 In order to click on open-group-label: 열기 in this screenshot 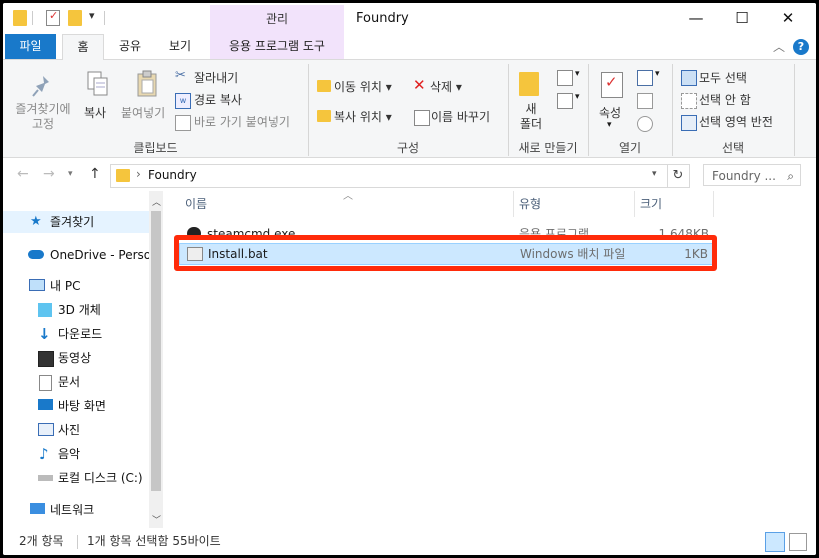, I will do `click(630, 148)`.